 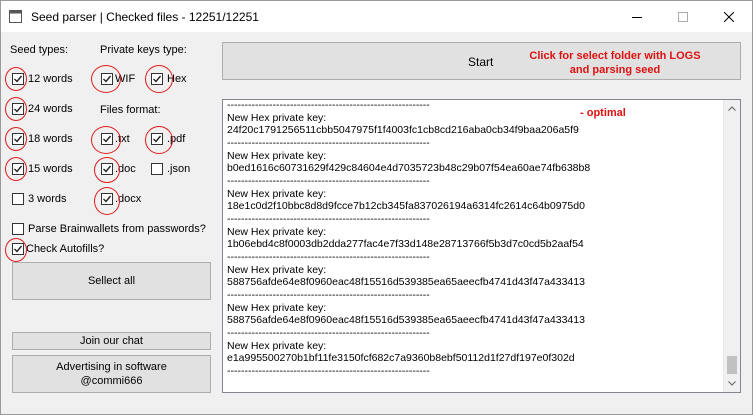 I want to click on chevron-down-icon, so click(x=732, y=383).